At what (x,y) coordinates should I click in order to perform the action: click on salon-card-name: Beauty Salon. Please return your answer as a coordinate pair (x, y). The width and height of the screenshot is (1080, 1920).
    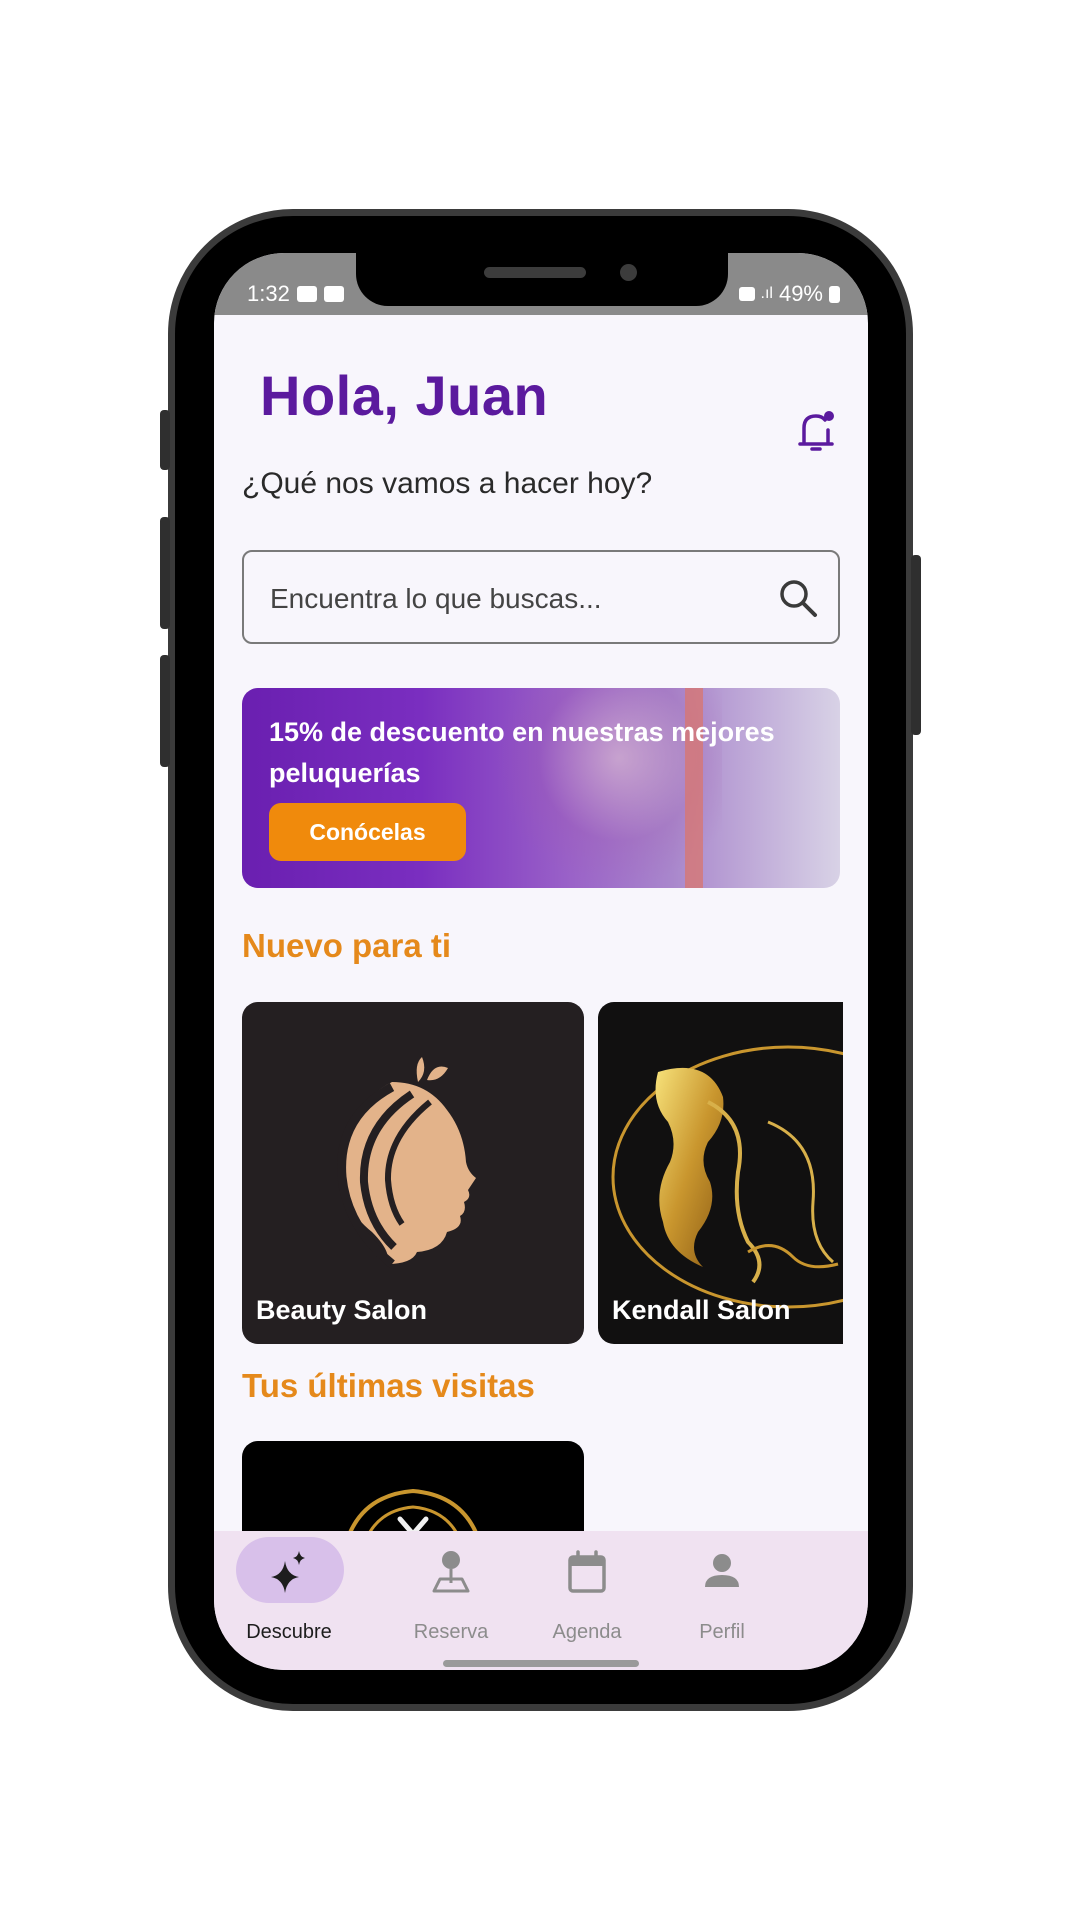
    Looking at the image, I should click on (342, 1310).